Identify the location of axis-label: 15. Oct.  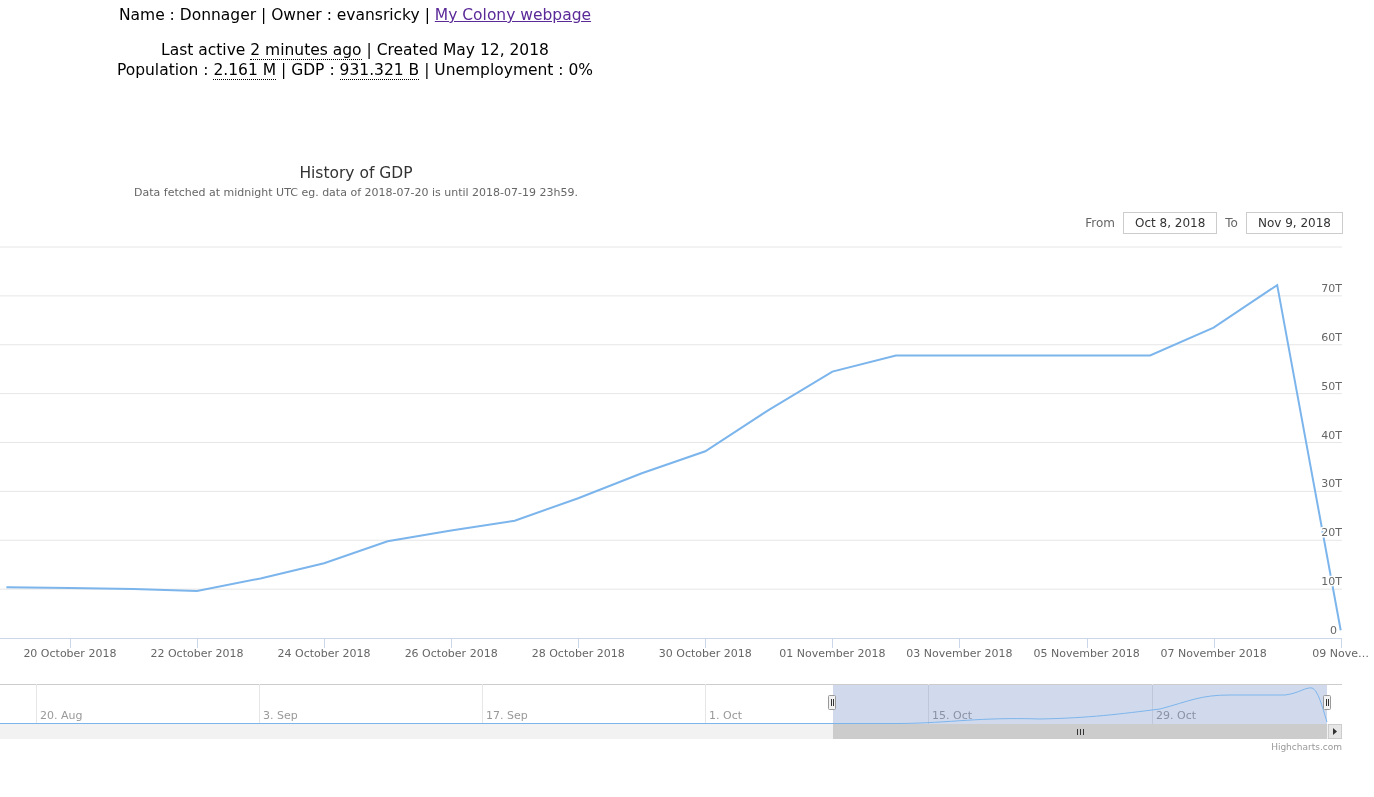
(952, 715).